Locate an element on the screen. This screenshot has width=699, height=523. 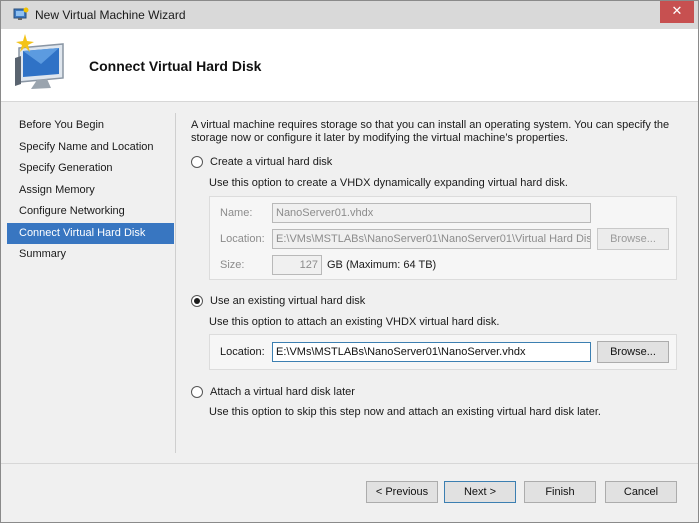
hyperv-manager-icon is located at coordinates (21, 13).